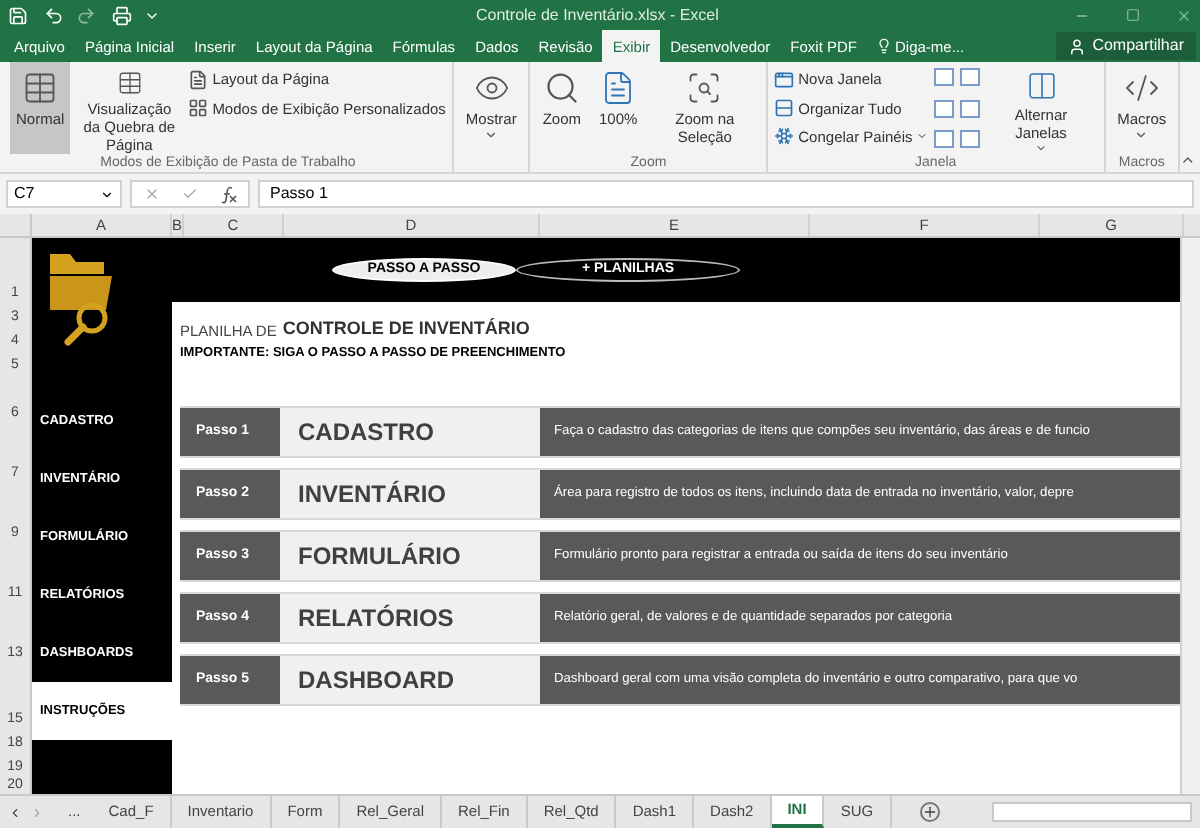 This screenshot has width=1200, height=828. I want to click on step-title: FORMULÁRIO, so click(410, 555).